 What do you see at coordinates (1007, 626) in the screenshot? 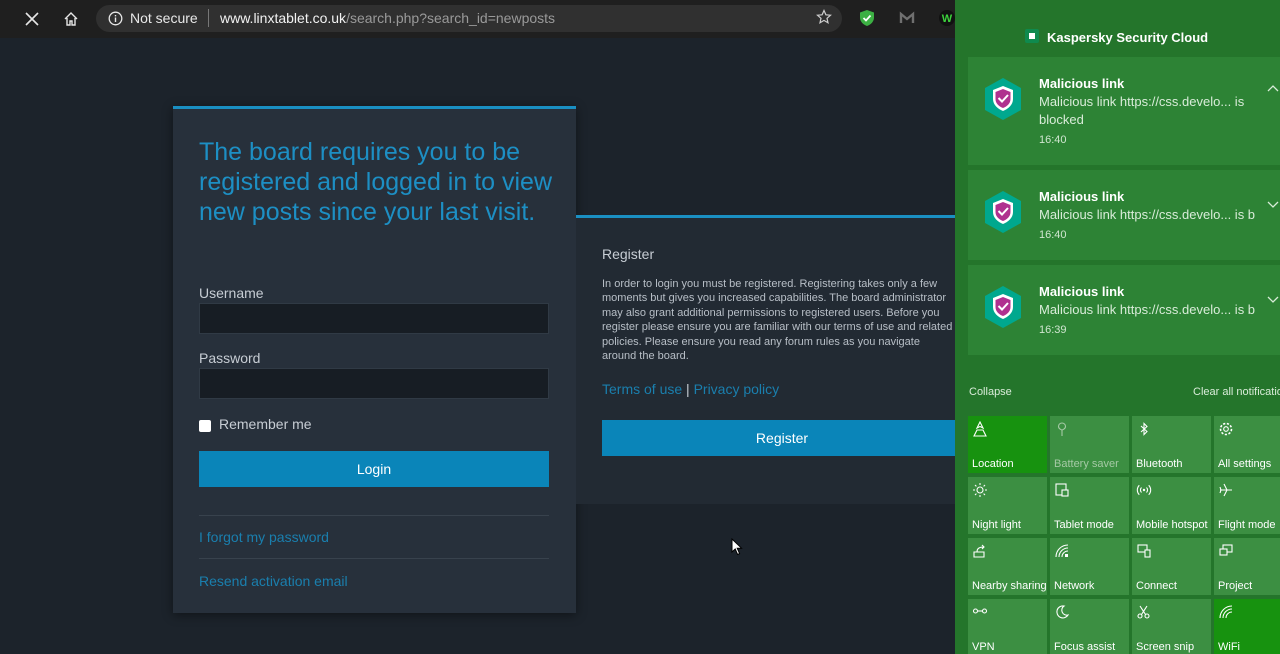
I see `tile-vpn: VPN` at bounding box center [1007, 626].